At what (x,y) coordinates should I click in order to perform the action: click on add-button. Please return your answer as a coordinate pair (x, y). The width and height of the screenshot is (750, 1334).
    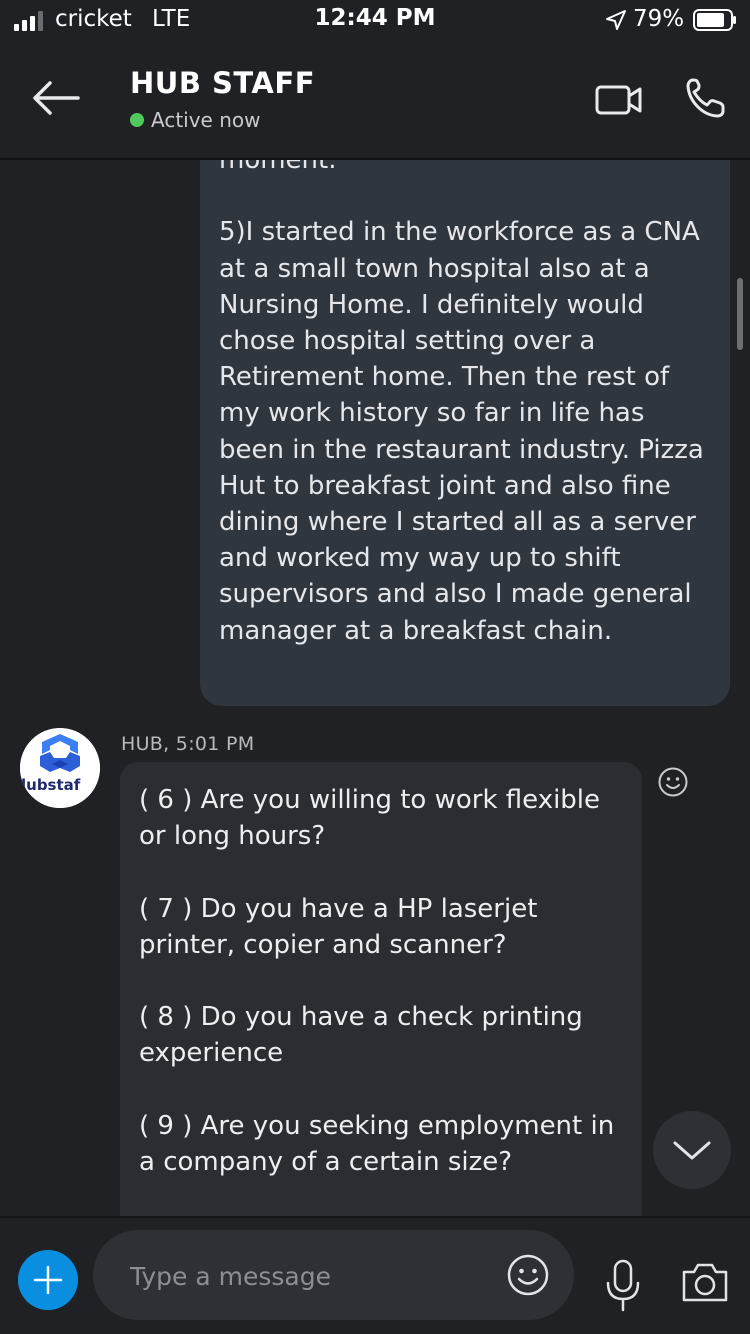
    Looking at the image, I should click on (48, 1280).